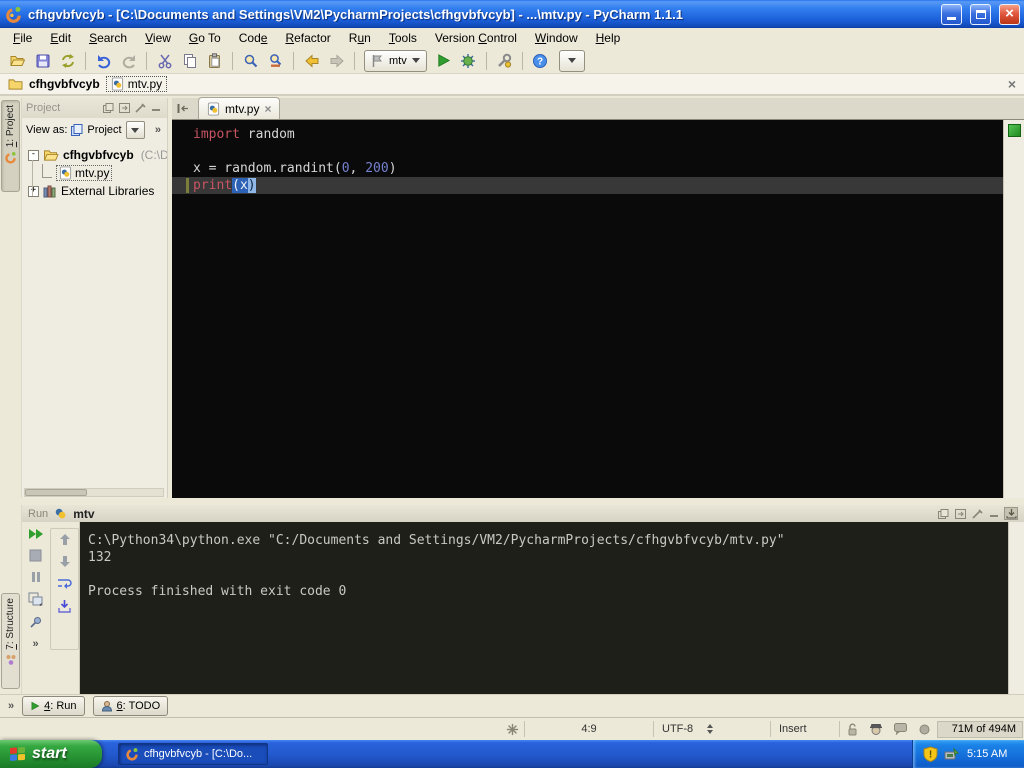  What do you see at coordinates (980, 729) in the screenshot?
I see `memory-indicator: 71M of 494M` at bounding box center [980, 729].